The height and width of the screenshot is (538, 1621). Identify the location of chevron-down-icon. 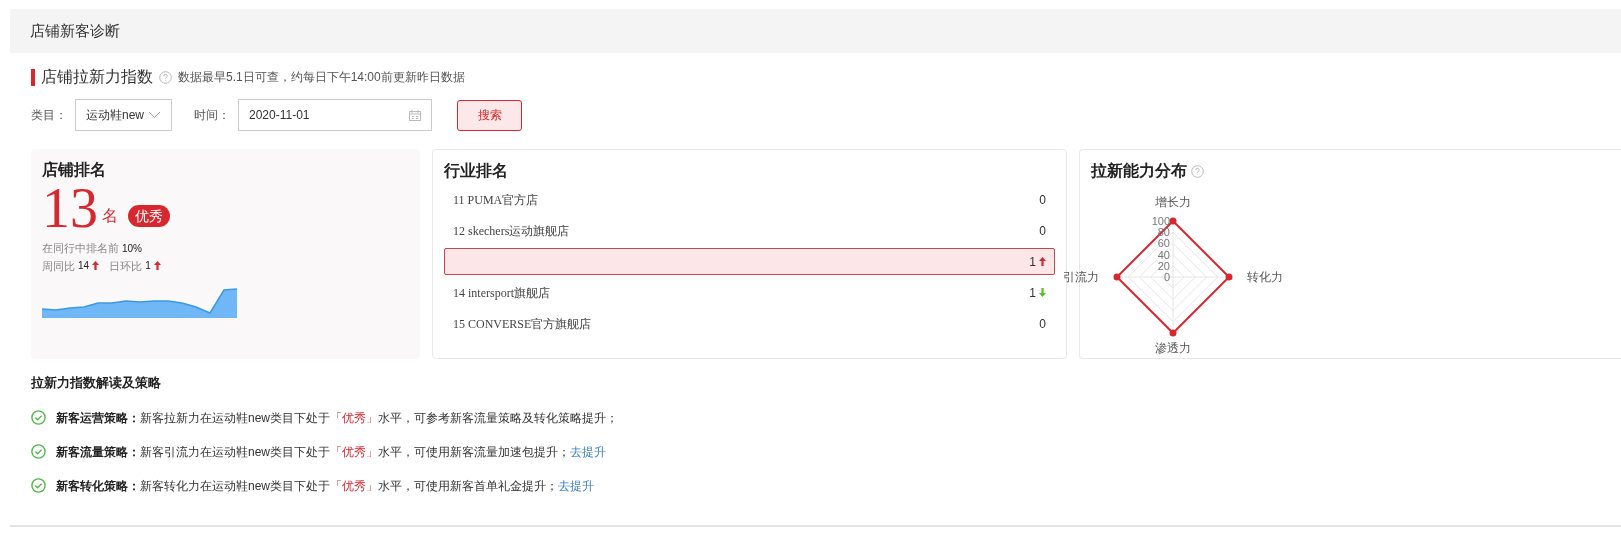
(154, 115).